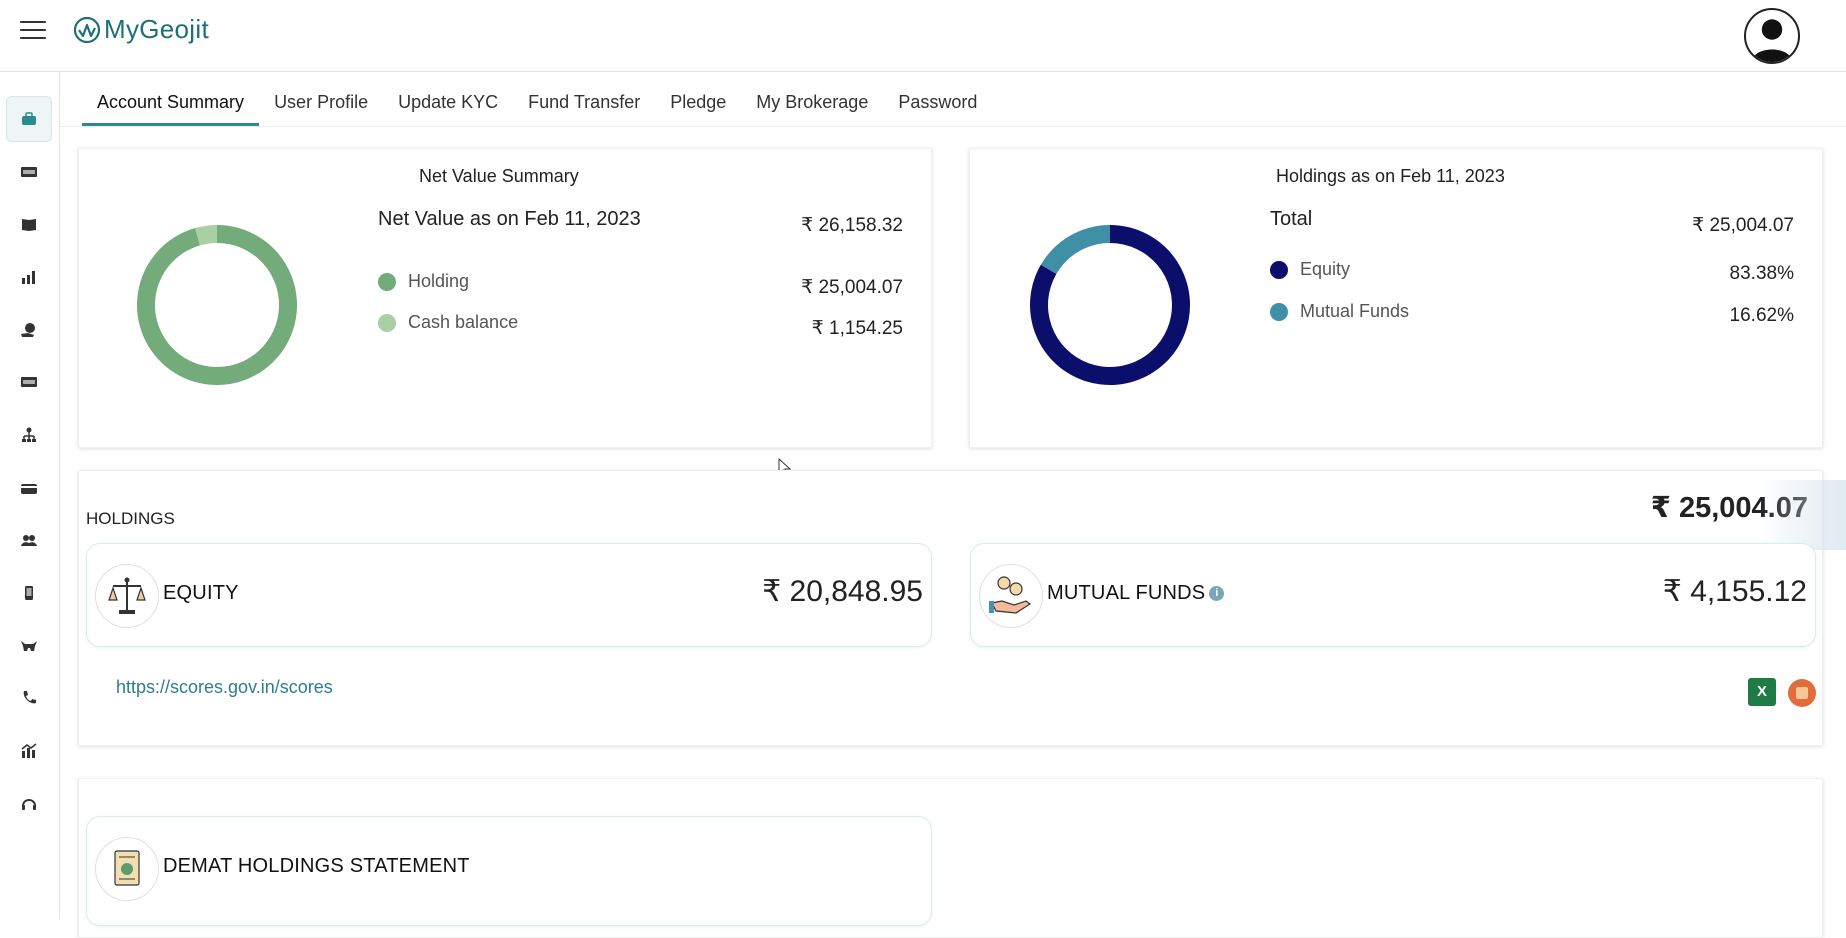 The width and height of the screenshot is (1846, 938). What do you see at coordinates (937, 106) in the screenshot?
I see `tab-password: Password` at bounding box center [937, 106].